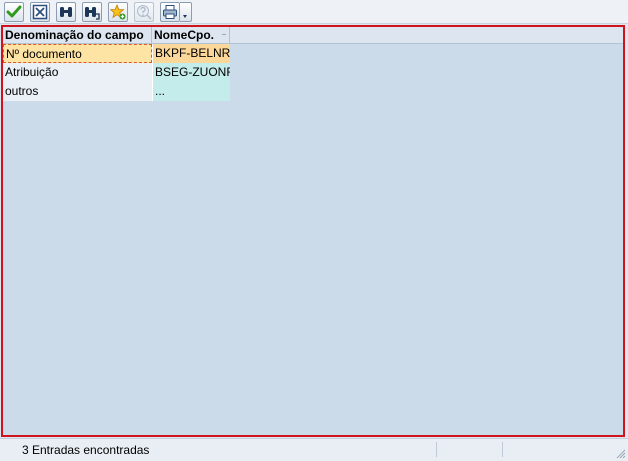 Image resolution: width=628 pixels, height=461 pixels. What do you see at coordinates (191, 72) in the screenshot?
I see `row-field-name: BSEG-ZUONR` at bounding box center [191, 72].